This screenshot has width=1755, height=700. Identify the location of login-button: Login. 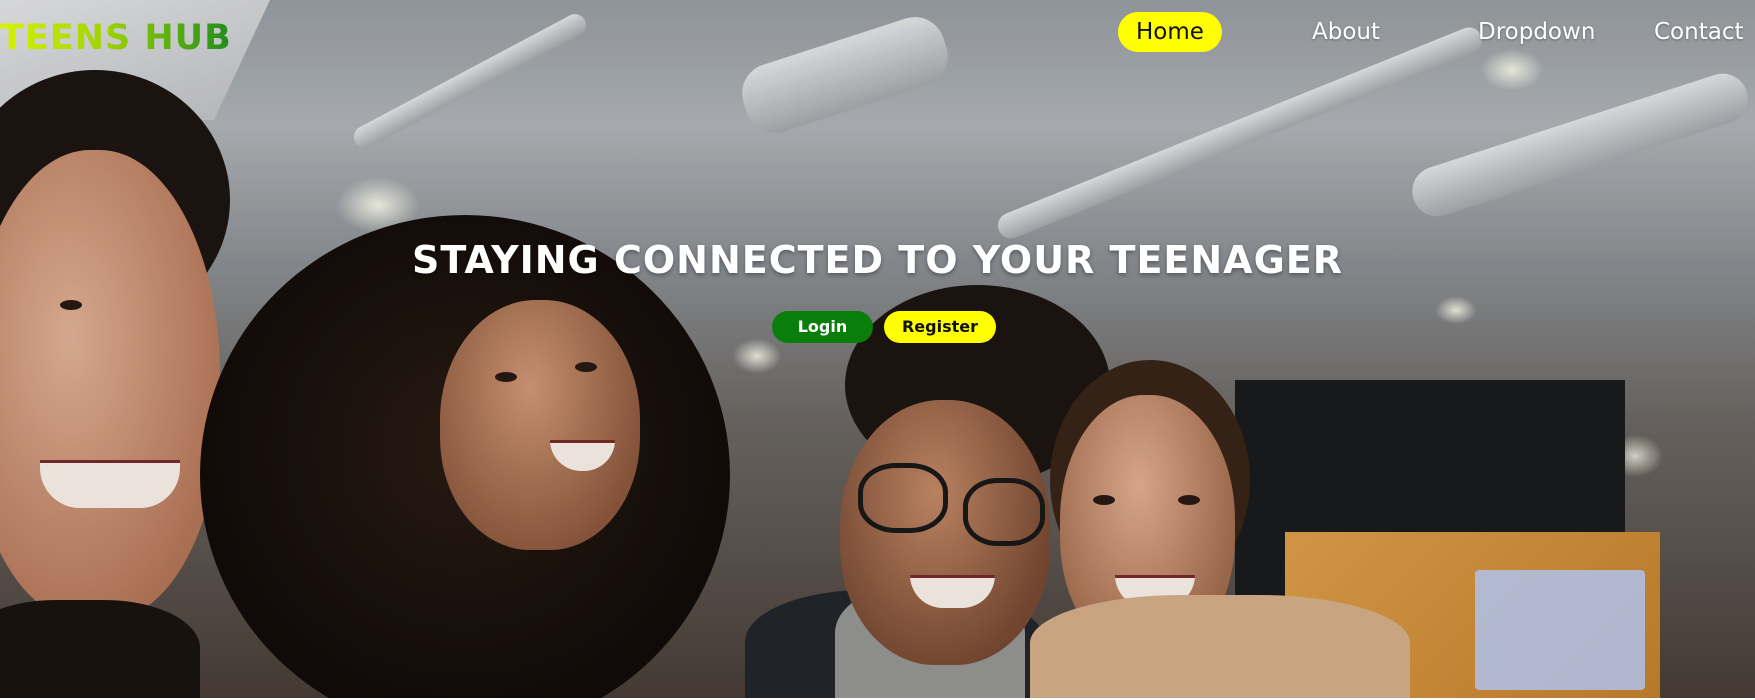
(822, 327).